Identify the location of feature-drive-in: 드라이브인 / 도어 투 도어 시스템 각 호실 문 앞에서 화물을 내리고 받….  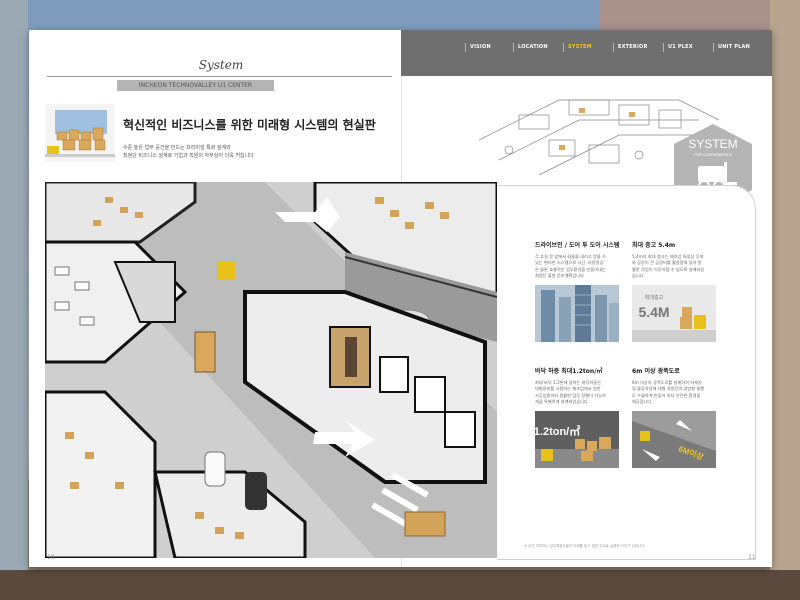
(584, 259).